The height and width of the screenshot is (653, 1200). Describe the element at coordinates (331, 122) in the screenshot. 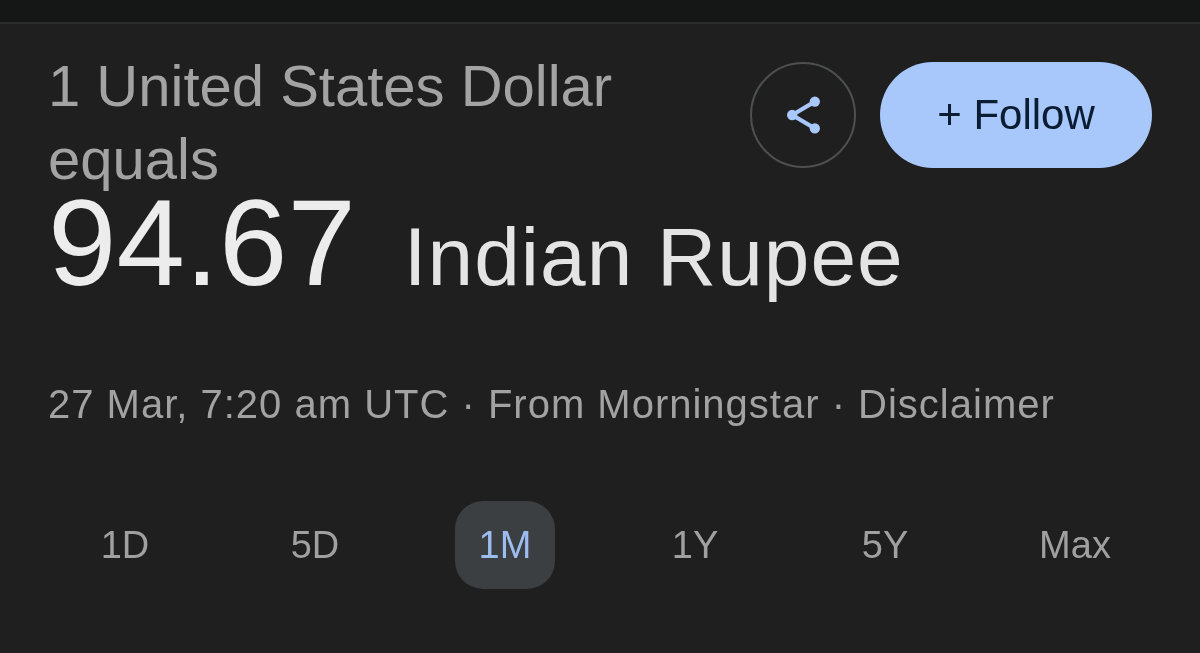

I see `conversion-heading: 1 United States Dollar equals` at that location.